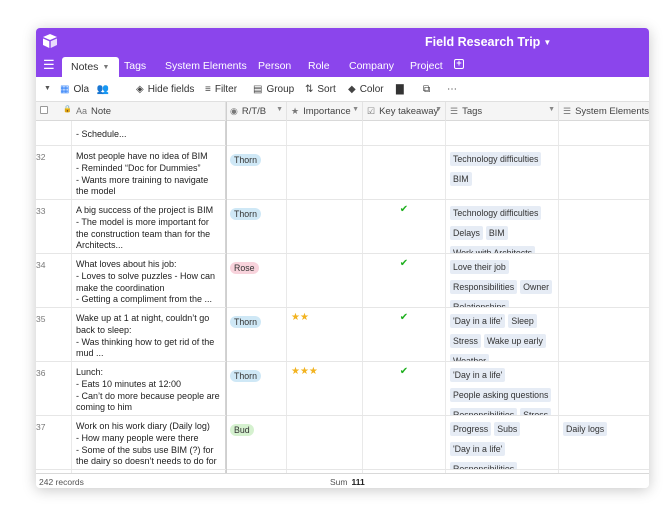 This screenshot has width=670, height=516. What do you see at coordinates (409, 111) in the screenshot?
I see `column-label: Key takeaway` at bounding box center [409, 111].